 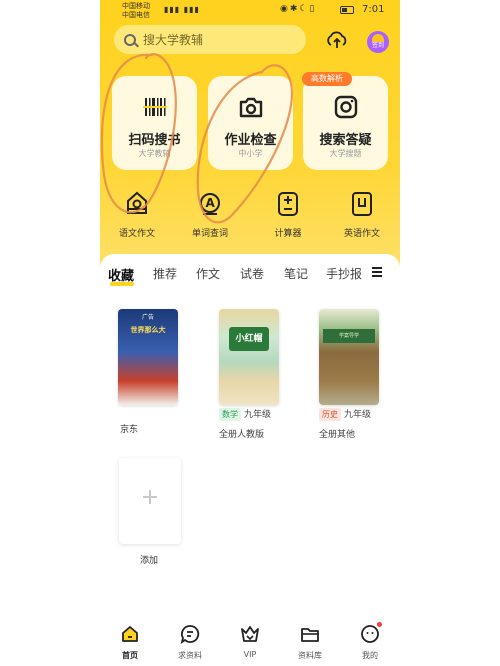 What do you see at coordinates (345, 153) in the screenshot?
I see `card-subtitle: 大学搜题` at bounding box center [345, 153].